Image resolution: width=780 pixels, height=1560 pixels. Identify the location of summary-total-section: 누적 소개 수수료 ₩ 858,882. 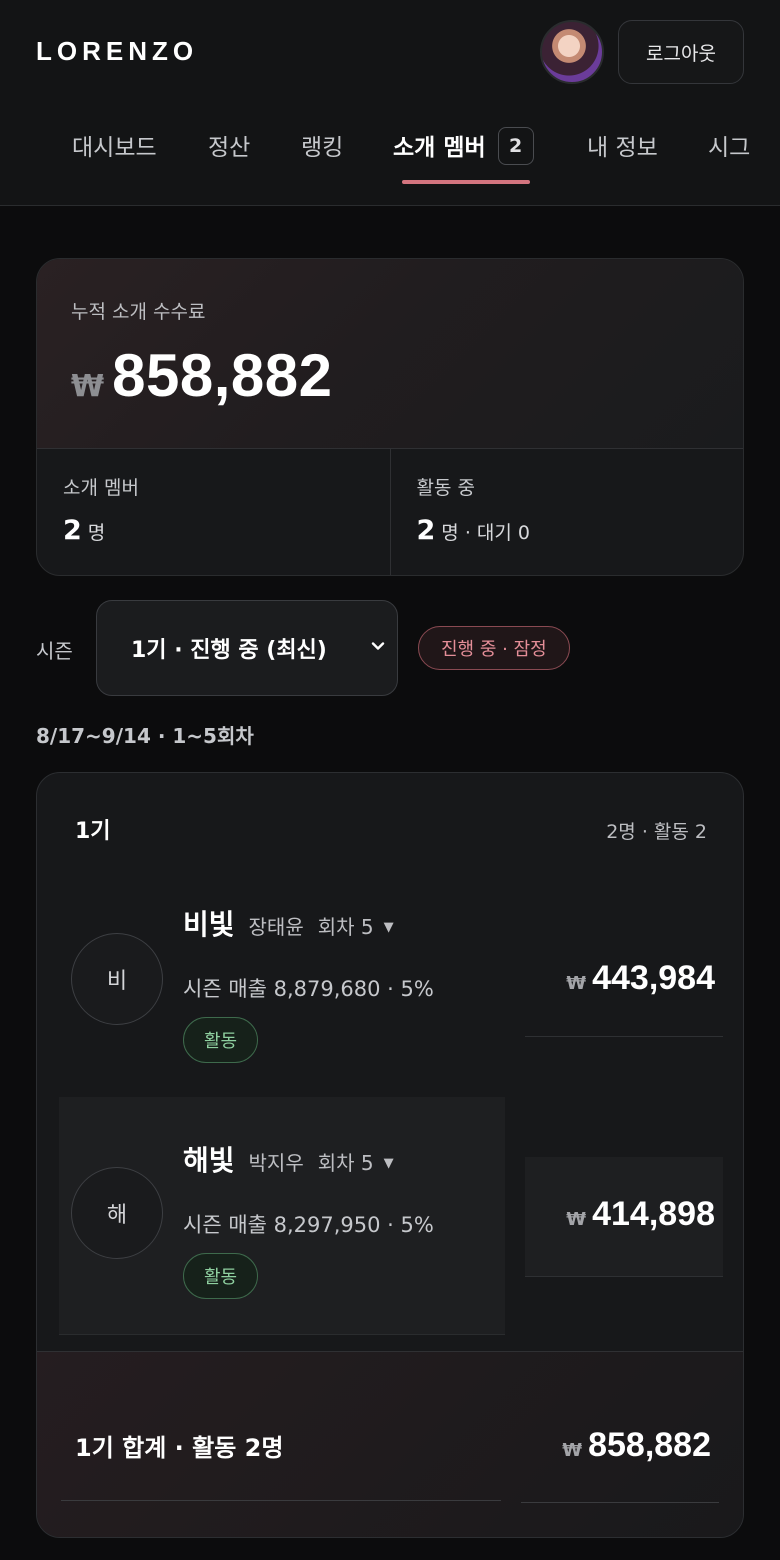
(390, 354).